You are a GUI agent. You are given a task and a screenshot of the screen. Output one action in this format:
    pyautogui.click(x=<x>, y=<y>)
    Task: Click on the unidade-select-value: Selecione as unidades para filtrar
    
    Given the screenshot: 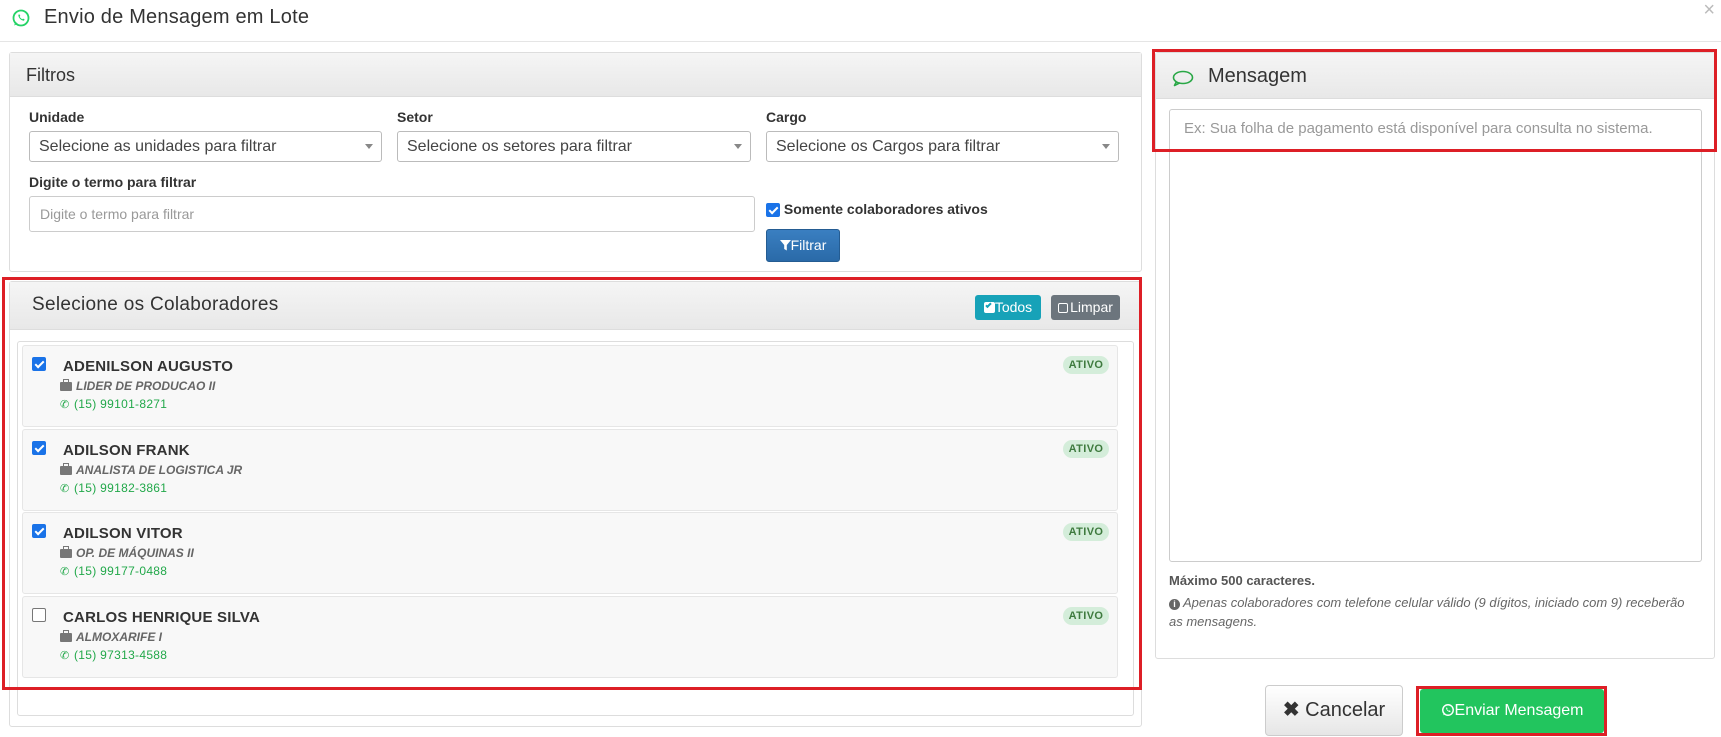 What is the action you would take?
    pyautogui.click(x=158, y=146)
    